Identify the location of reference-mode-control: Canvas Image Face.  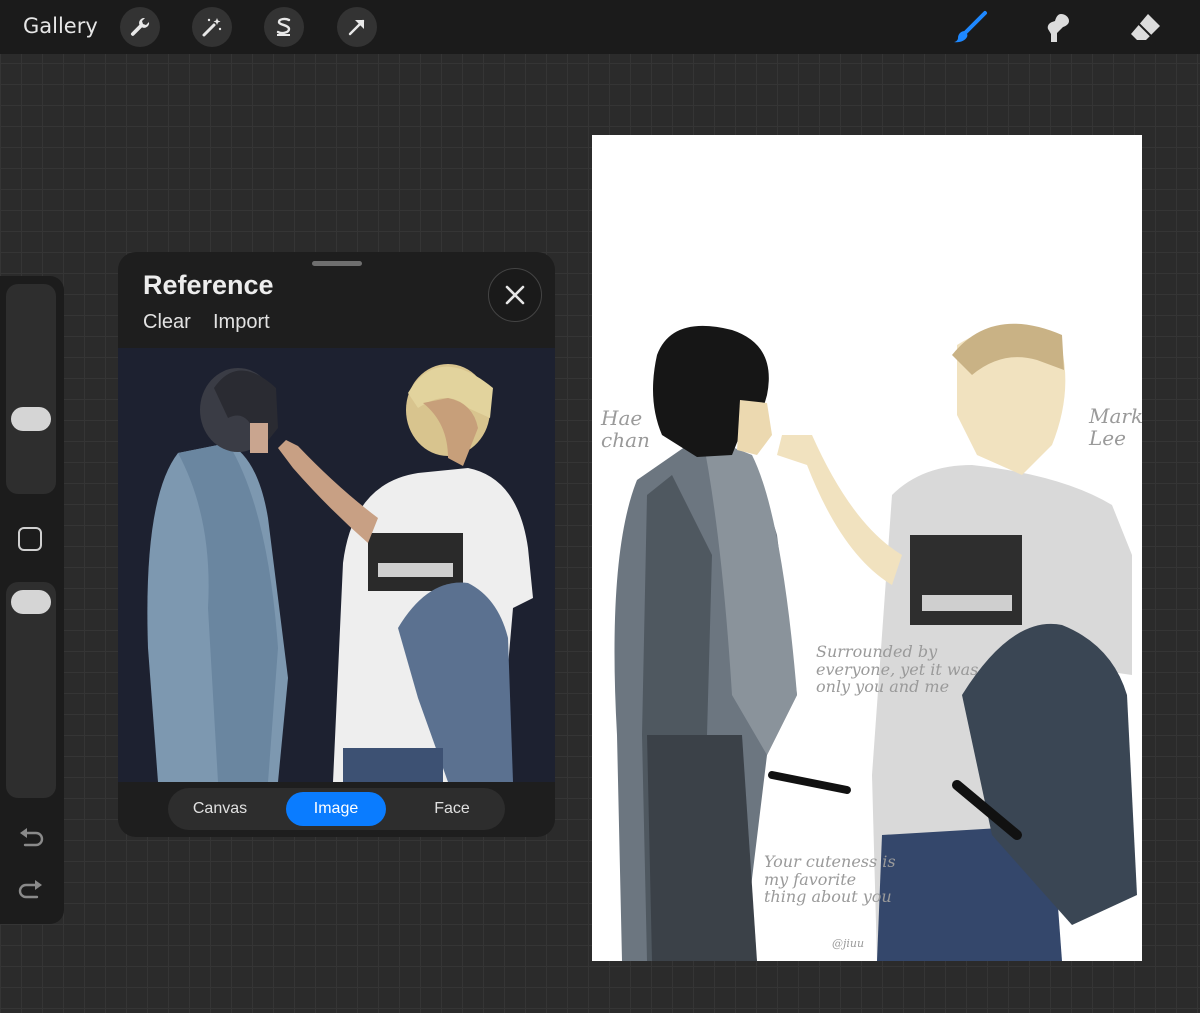
(336, 809).